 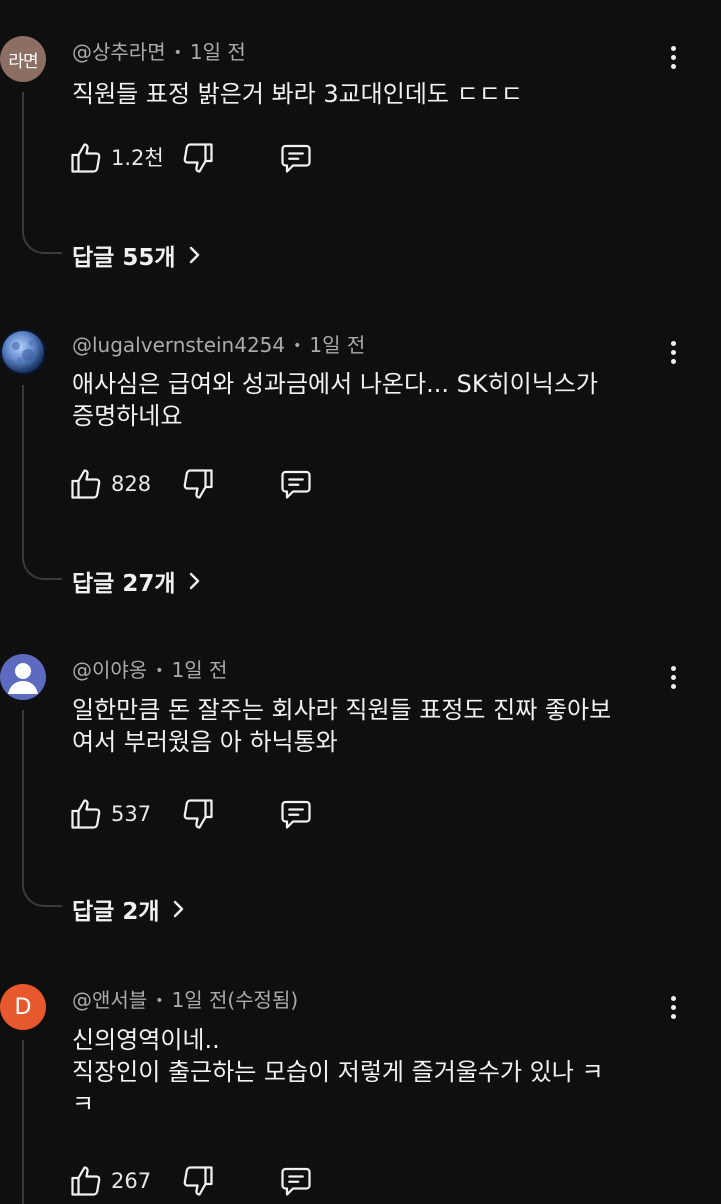 I want to click on default-user-avatar, so click(x=23, y=677).